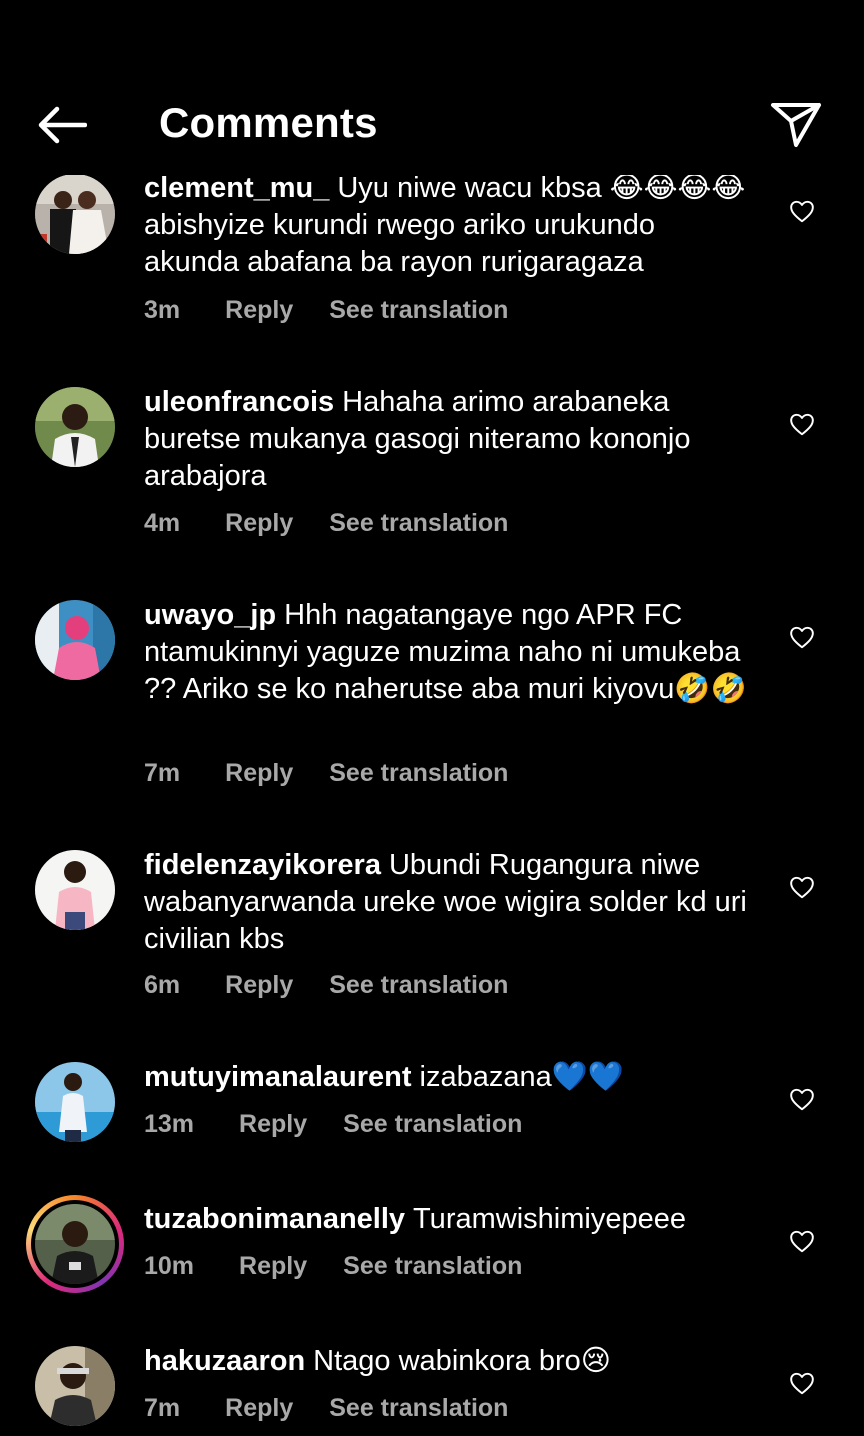  I want to click on comment-username: tuzabonimananelly, so click(274, 1219).